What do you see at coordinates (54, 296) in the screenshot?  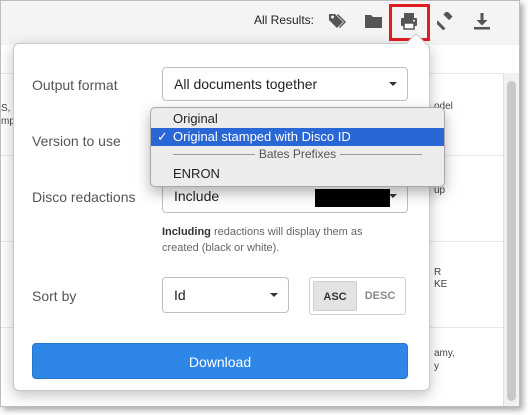 I see `sort-by-label: Sort by` at bounding box center [54, 296].